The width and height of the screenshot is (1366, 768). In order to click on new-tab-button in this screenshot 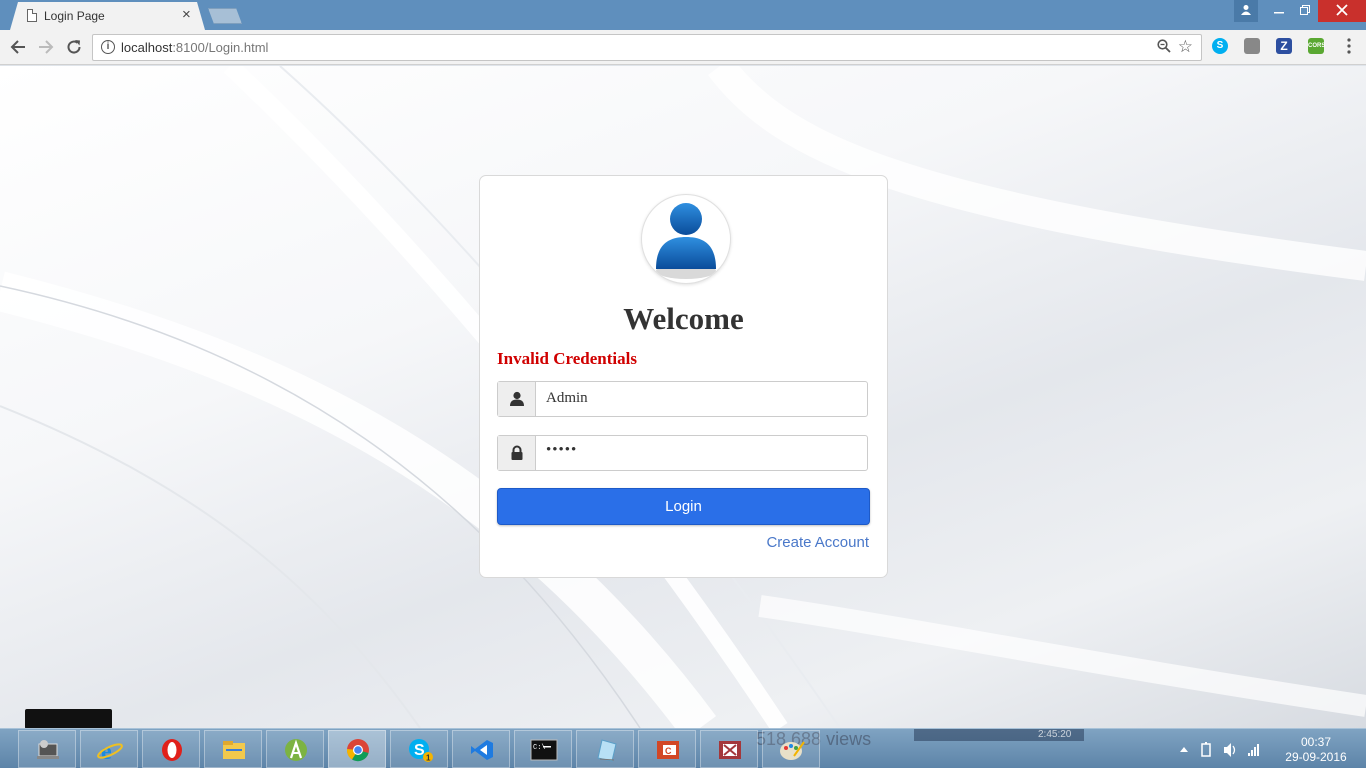, I will do `click(225, 16)`.